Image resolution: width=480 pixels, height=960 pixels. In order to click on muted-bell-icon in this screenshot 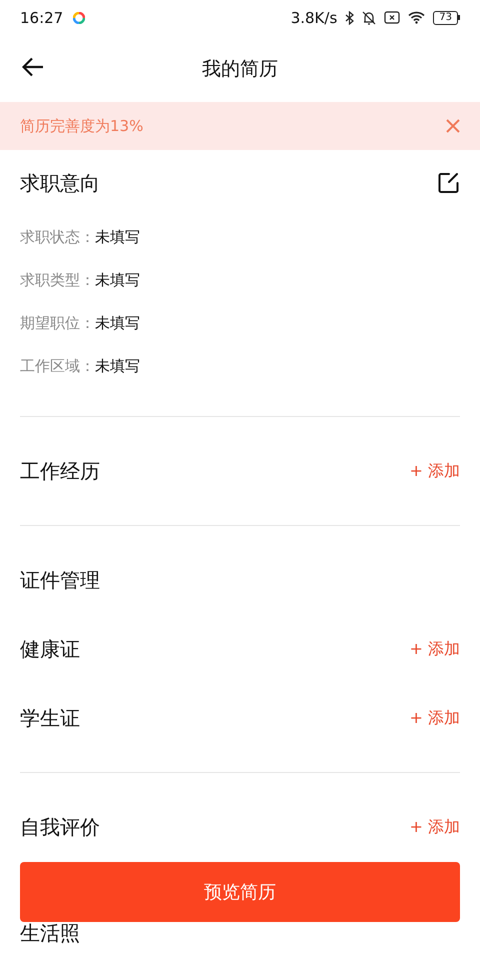, I will do `click(369, 17)`.